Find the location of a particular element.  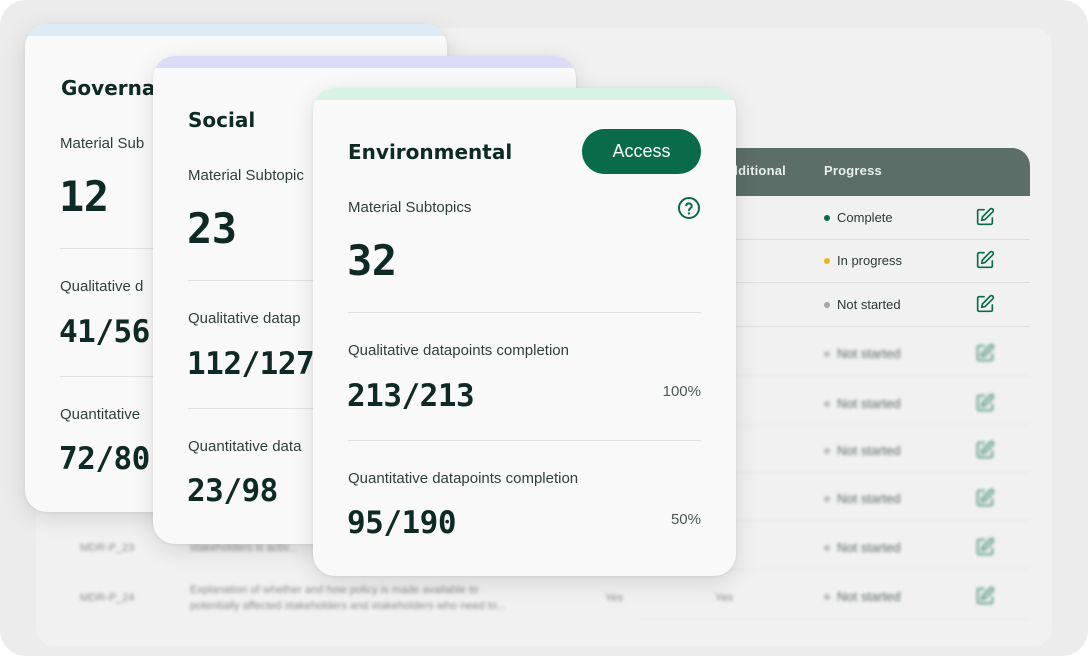

status-badge: In progress is located at coordinates (863, 260).